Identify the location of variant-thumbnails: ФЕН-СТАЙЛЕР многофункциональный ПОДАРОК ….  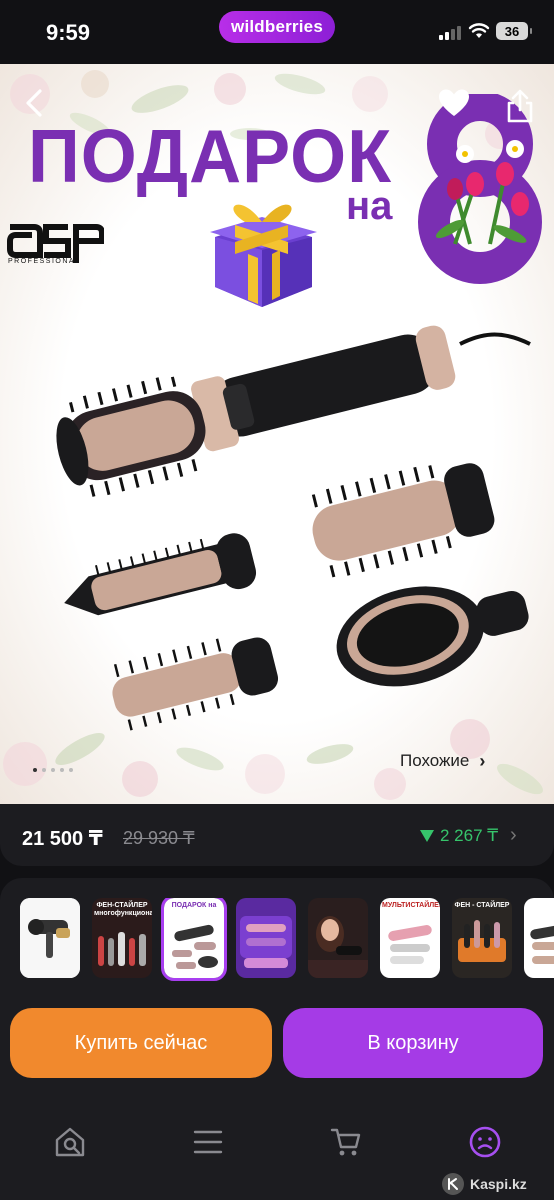
(287, 940).